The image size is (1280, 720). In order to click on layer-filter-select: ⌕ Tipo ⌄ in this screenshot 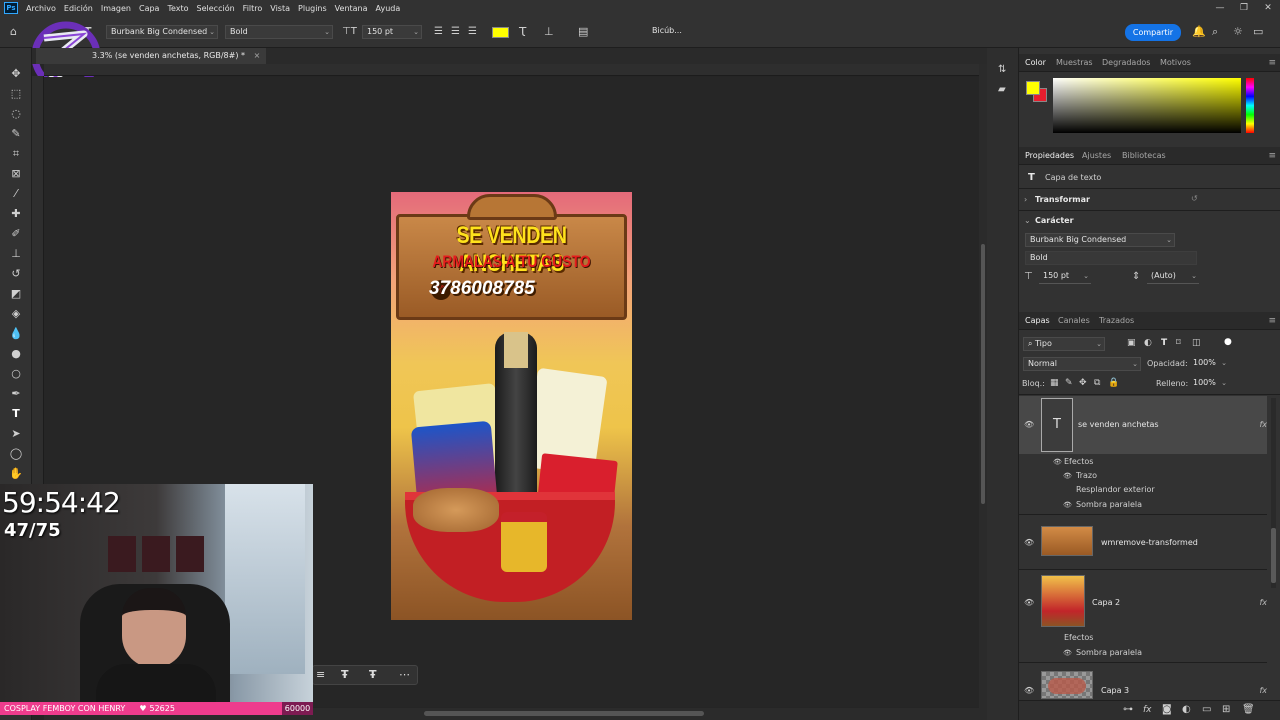, I will do `click(1064, 344)`.